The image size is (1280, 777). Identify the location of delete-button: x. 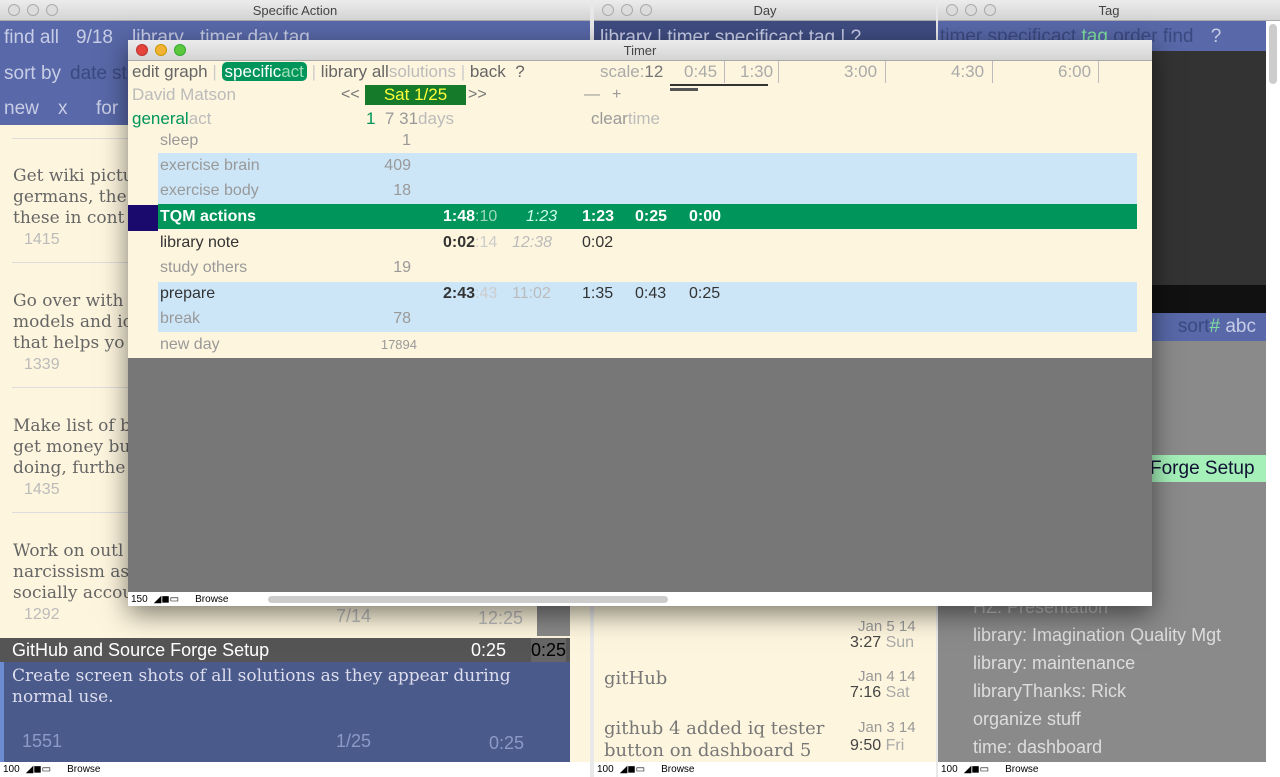
(63, 109).